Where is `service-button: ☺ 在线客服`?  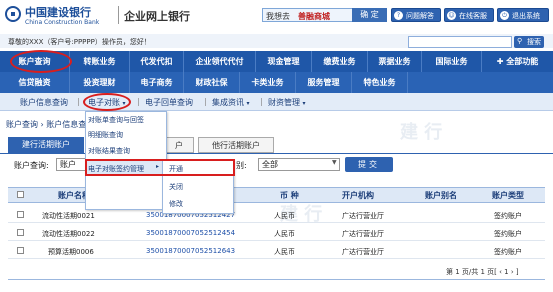 service-button: ☺ 在线客服 is located at coordinates (469, 15).